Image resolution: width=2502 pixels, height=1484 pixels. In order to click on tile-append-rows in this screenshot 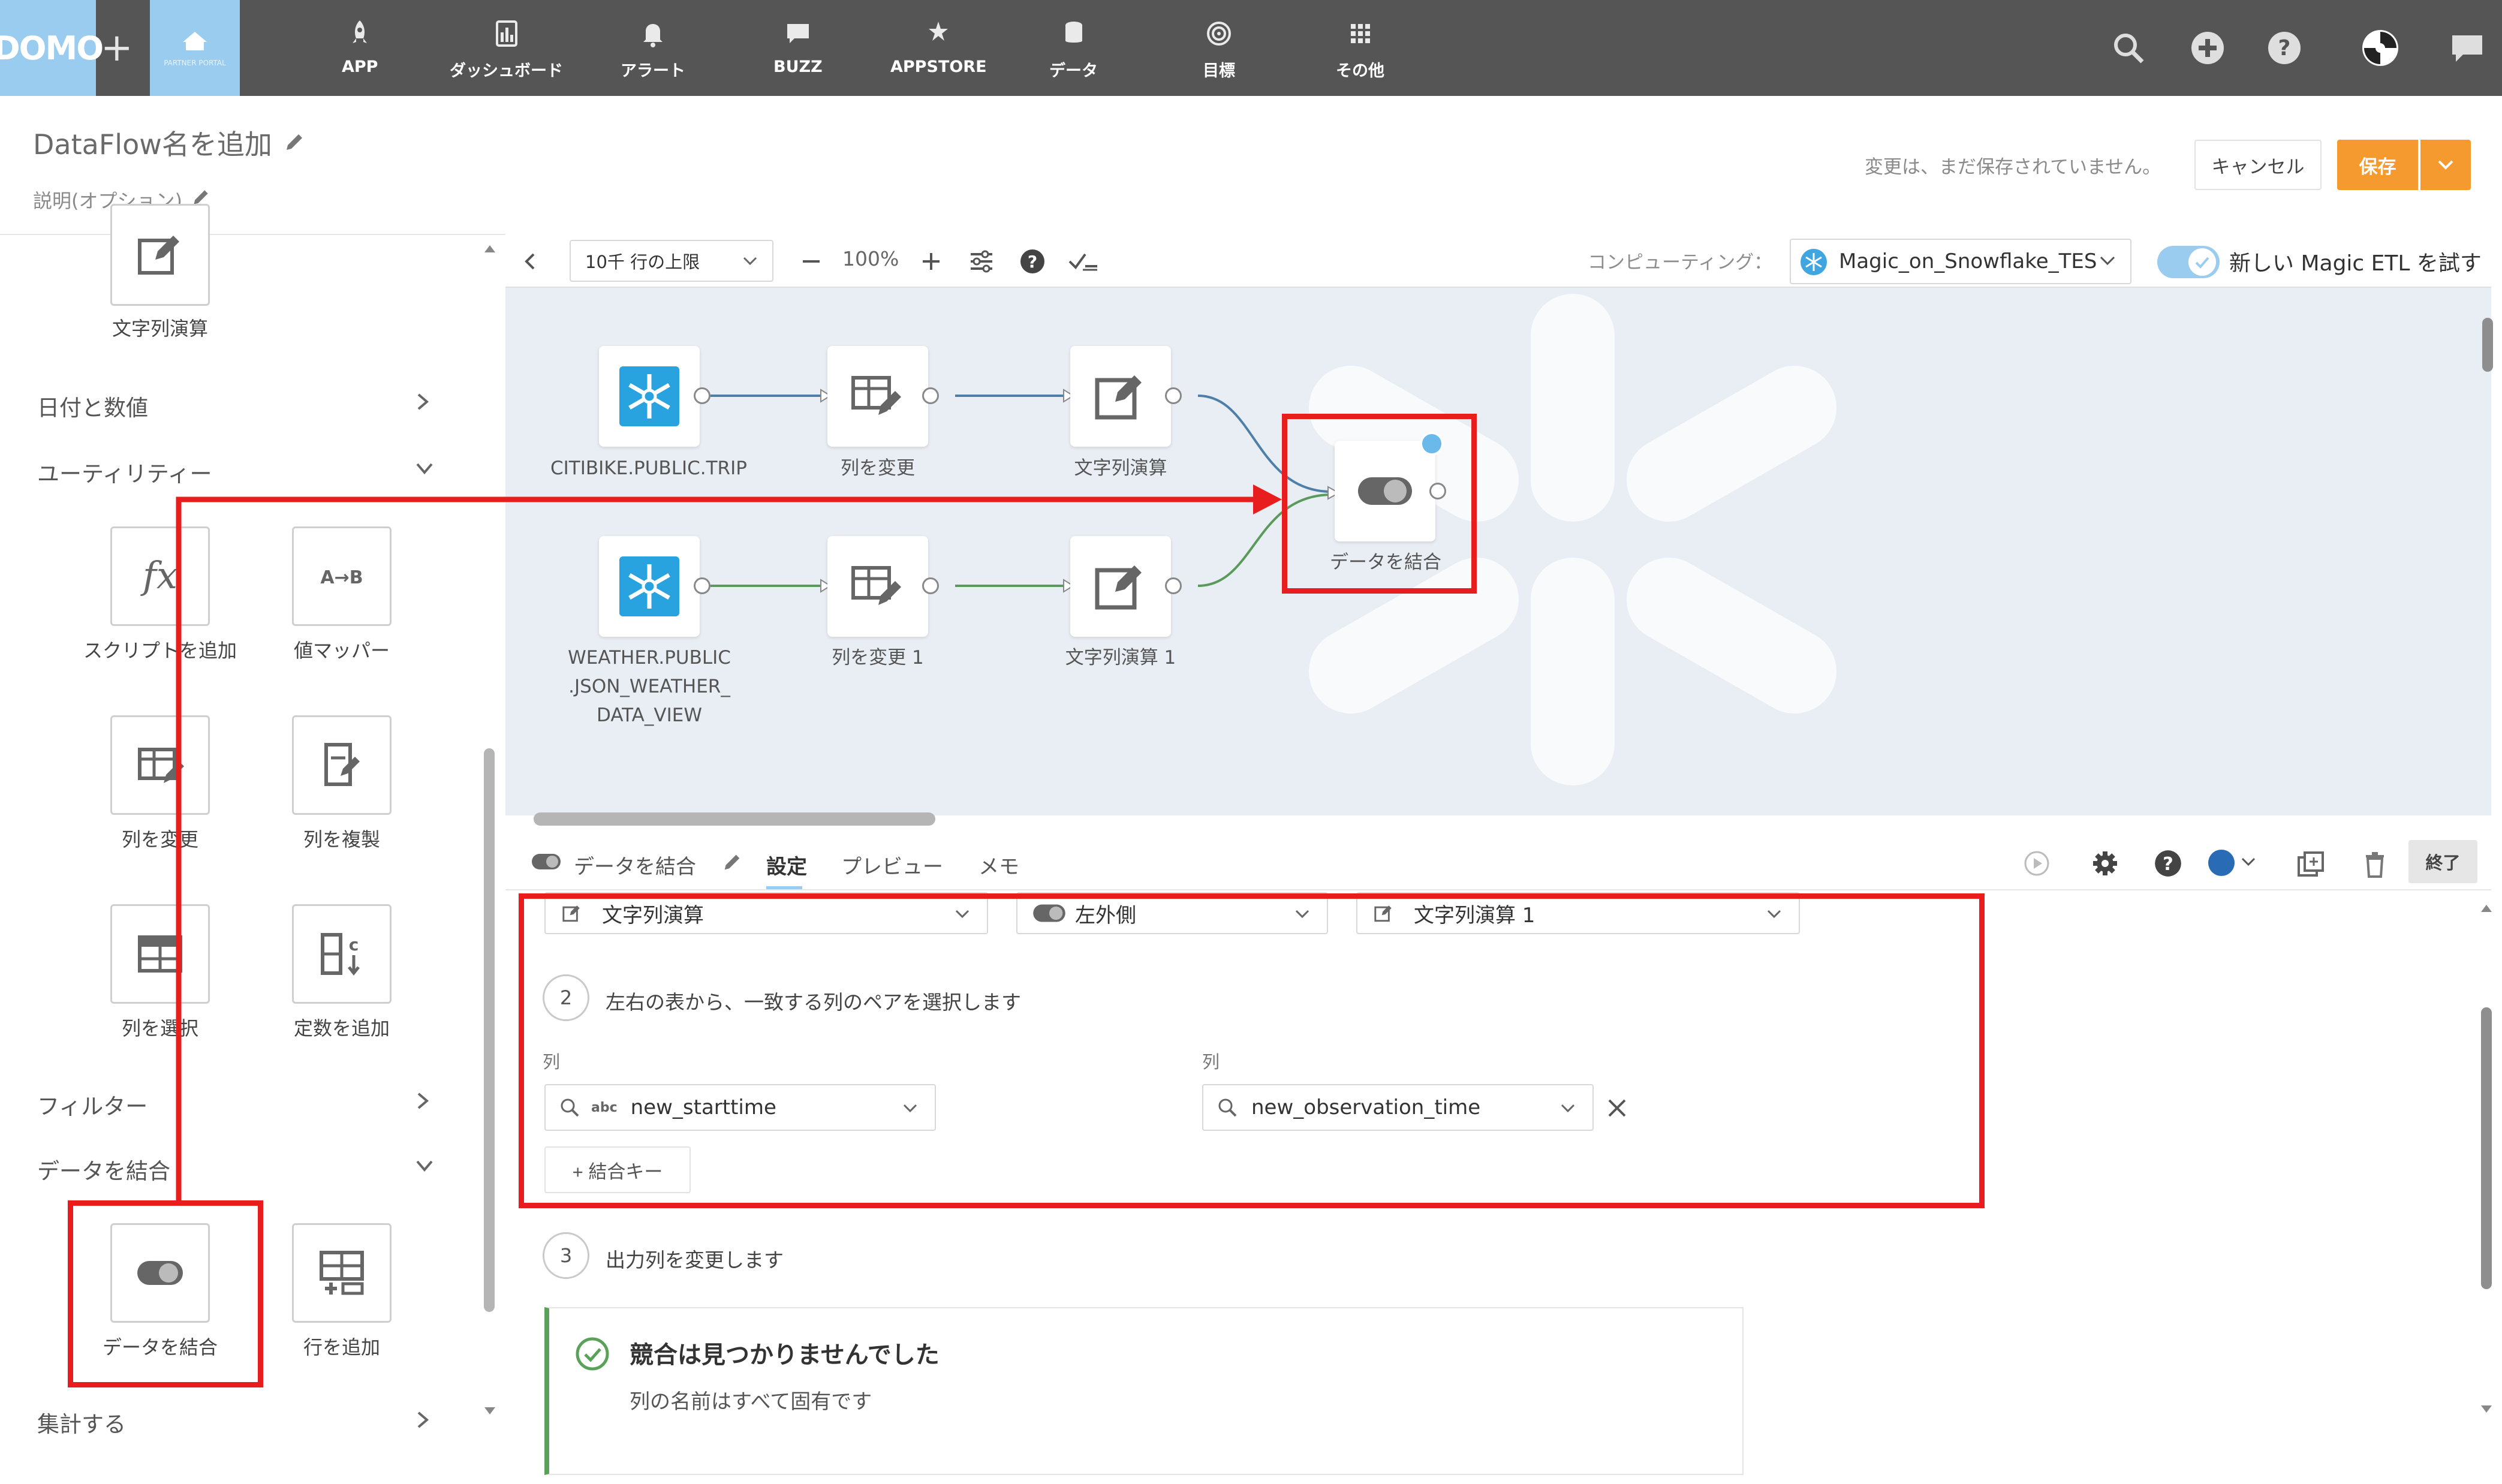, I will do `click(342, 1273)`.